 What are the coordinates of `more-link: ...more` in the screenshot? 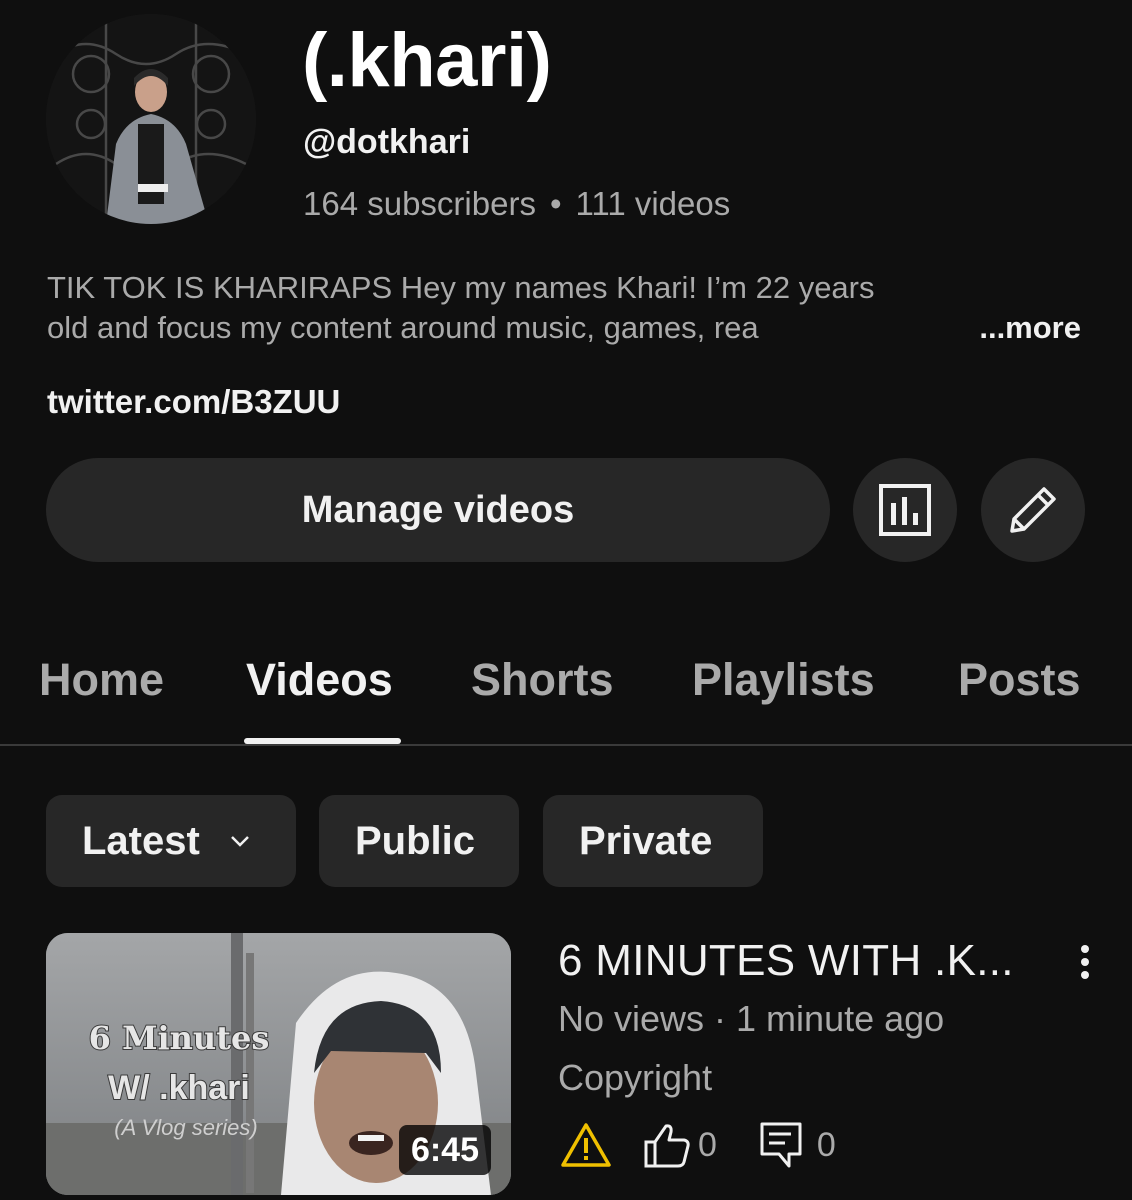 It's located at (1030, 328).